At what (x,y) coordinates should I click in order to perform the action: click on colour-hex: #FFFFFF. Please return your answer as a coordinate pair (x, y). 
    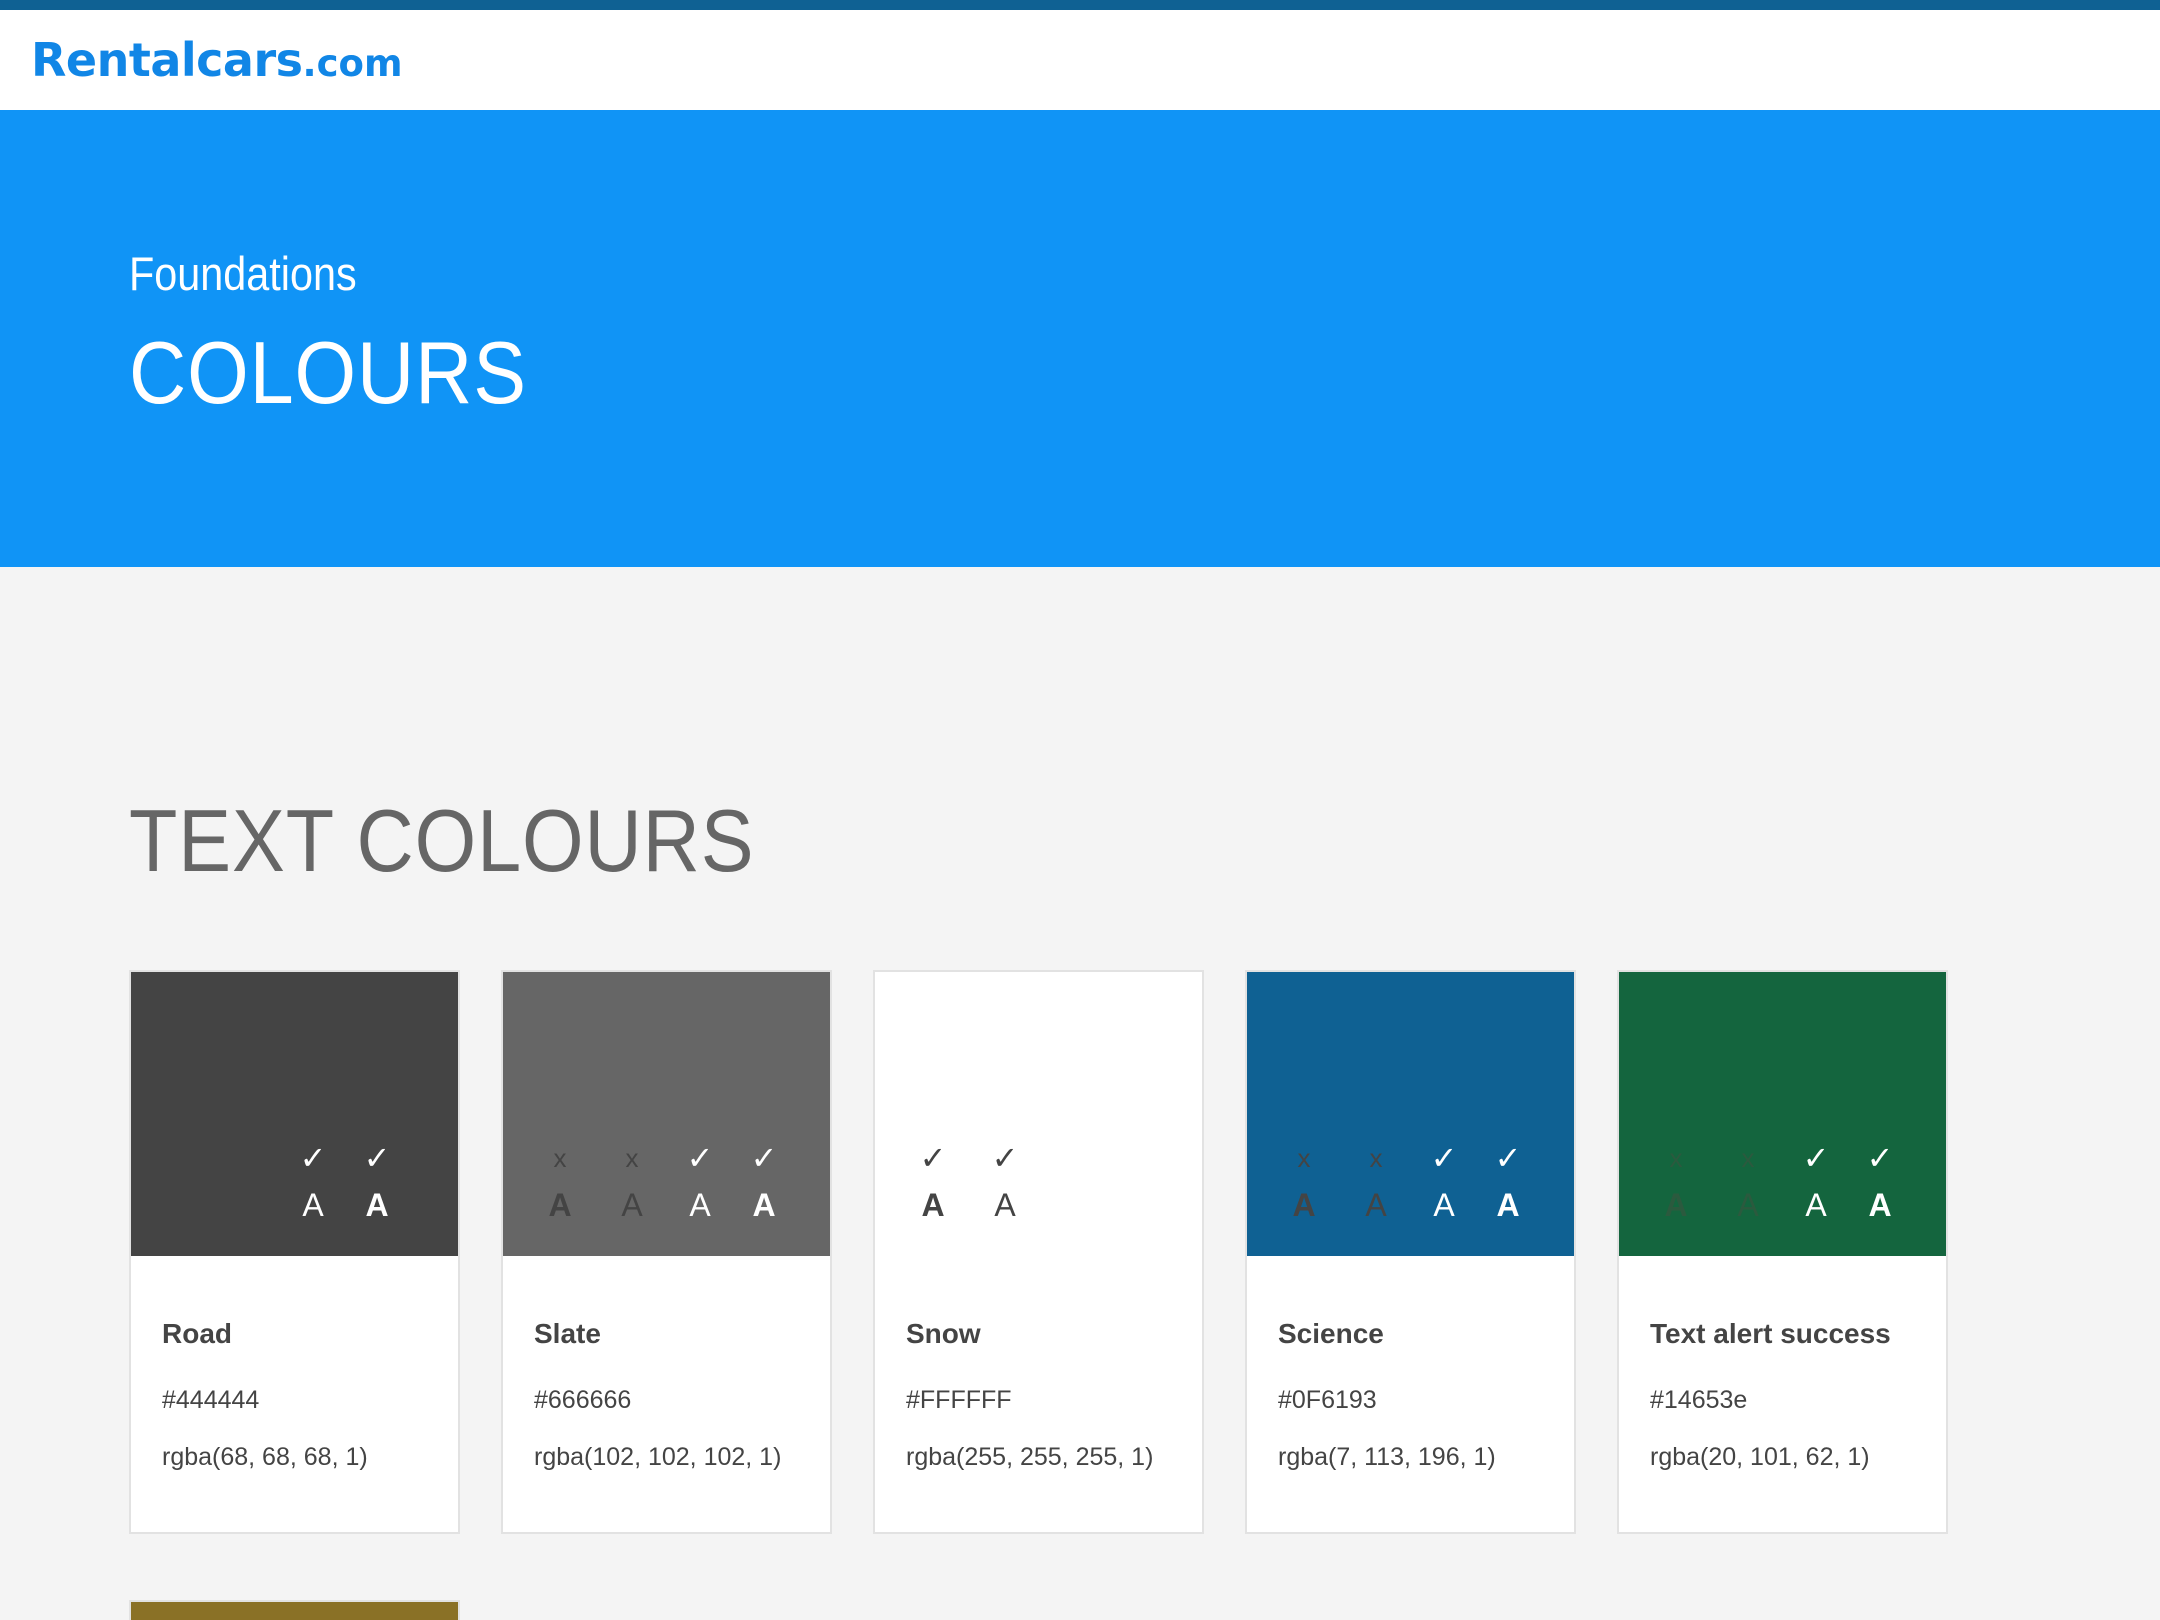
    Looking at the image, I should click on (959, 1400).